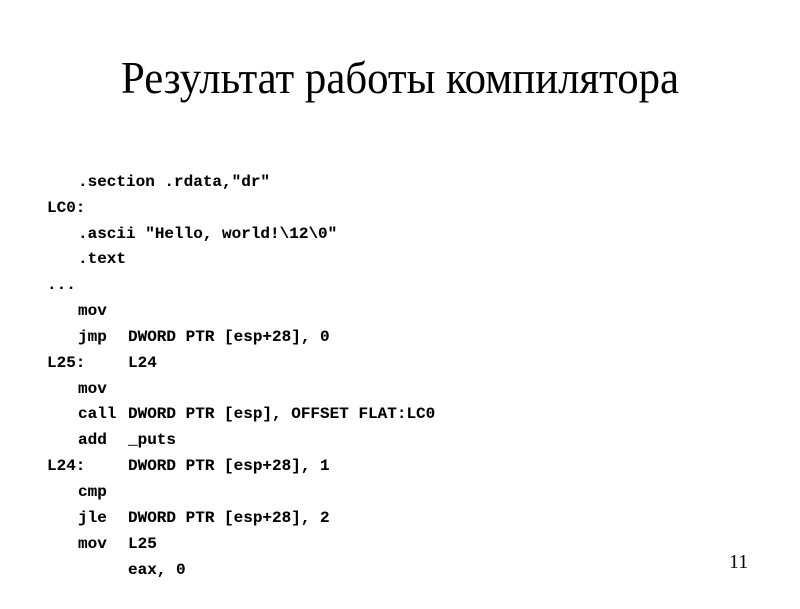 Image resolution: width=800 pixels, height=609 pixels. I want to click on code-line: mov eax, 0, so click(116, 542).